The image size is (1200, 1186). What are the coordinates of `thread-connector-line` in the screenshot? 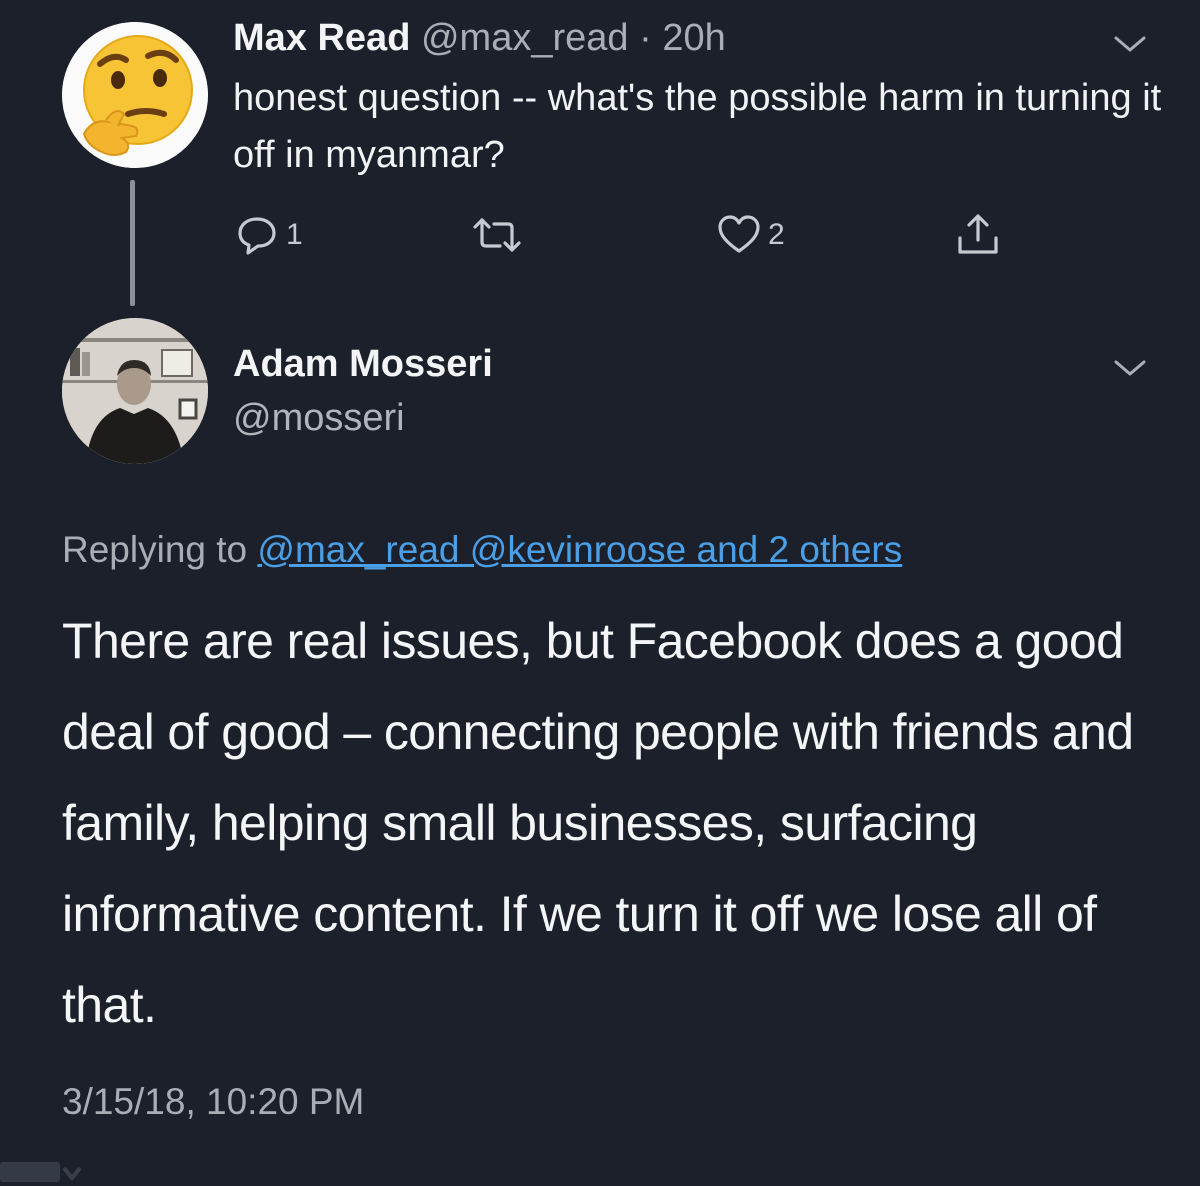 It's located at (132, 243).